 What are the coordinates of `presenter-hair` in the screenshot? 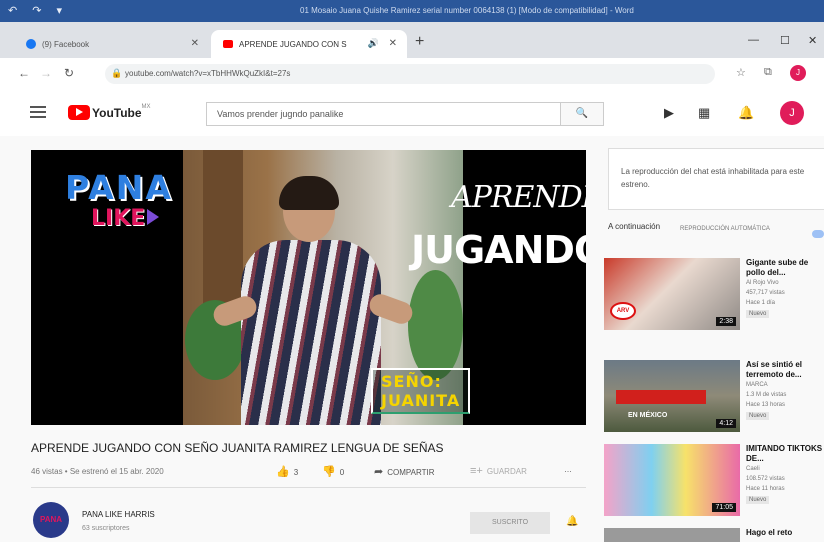 It's located at (309, 193).